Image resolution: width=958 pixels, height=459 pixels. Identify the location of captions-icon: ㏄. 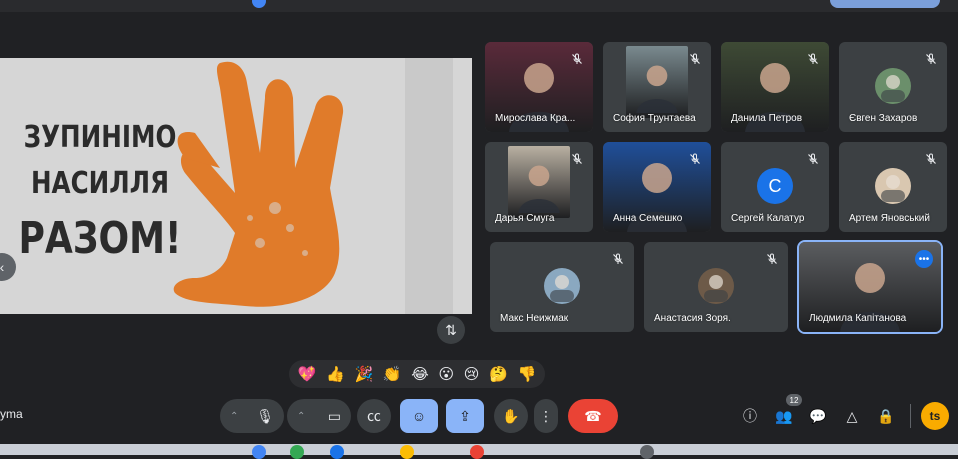
(374, 416).